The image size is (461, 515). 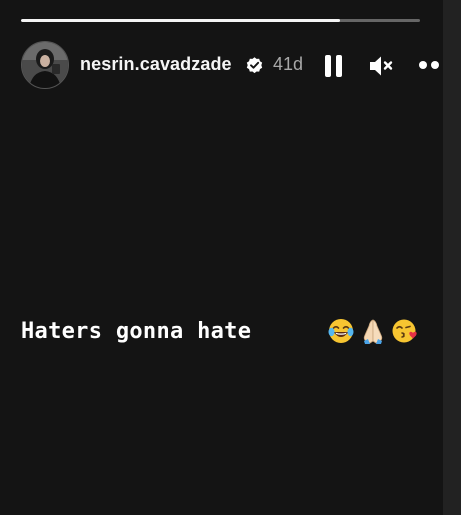 I want to click on story-caption-emojis, so click(x=375, y=332).